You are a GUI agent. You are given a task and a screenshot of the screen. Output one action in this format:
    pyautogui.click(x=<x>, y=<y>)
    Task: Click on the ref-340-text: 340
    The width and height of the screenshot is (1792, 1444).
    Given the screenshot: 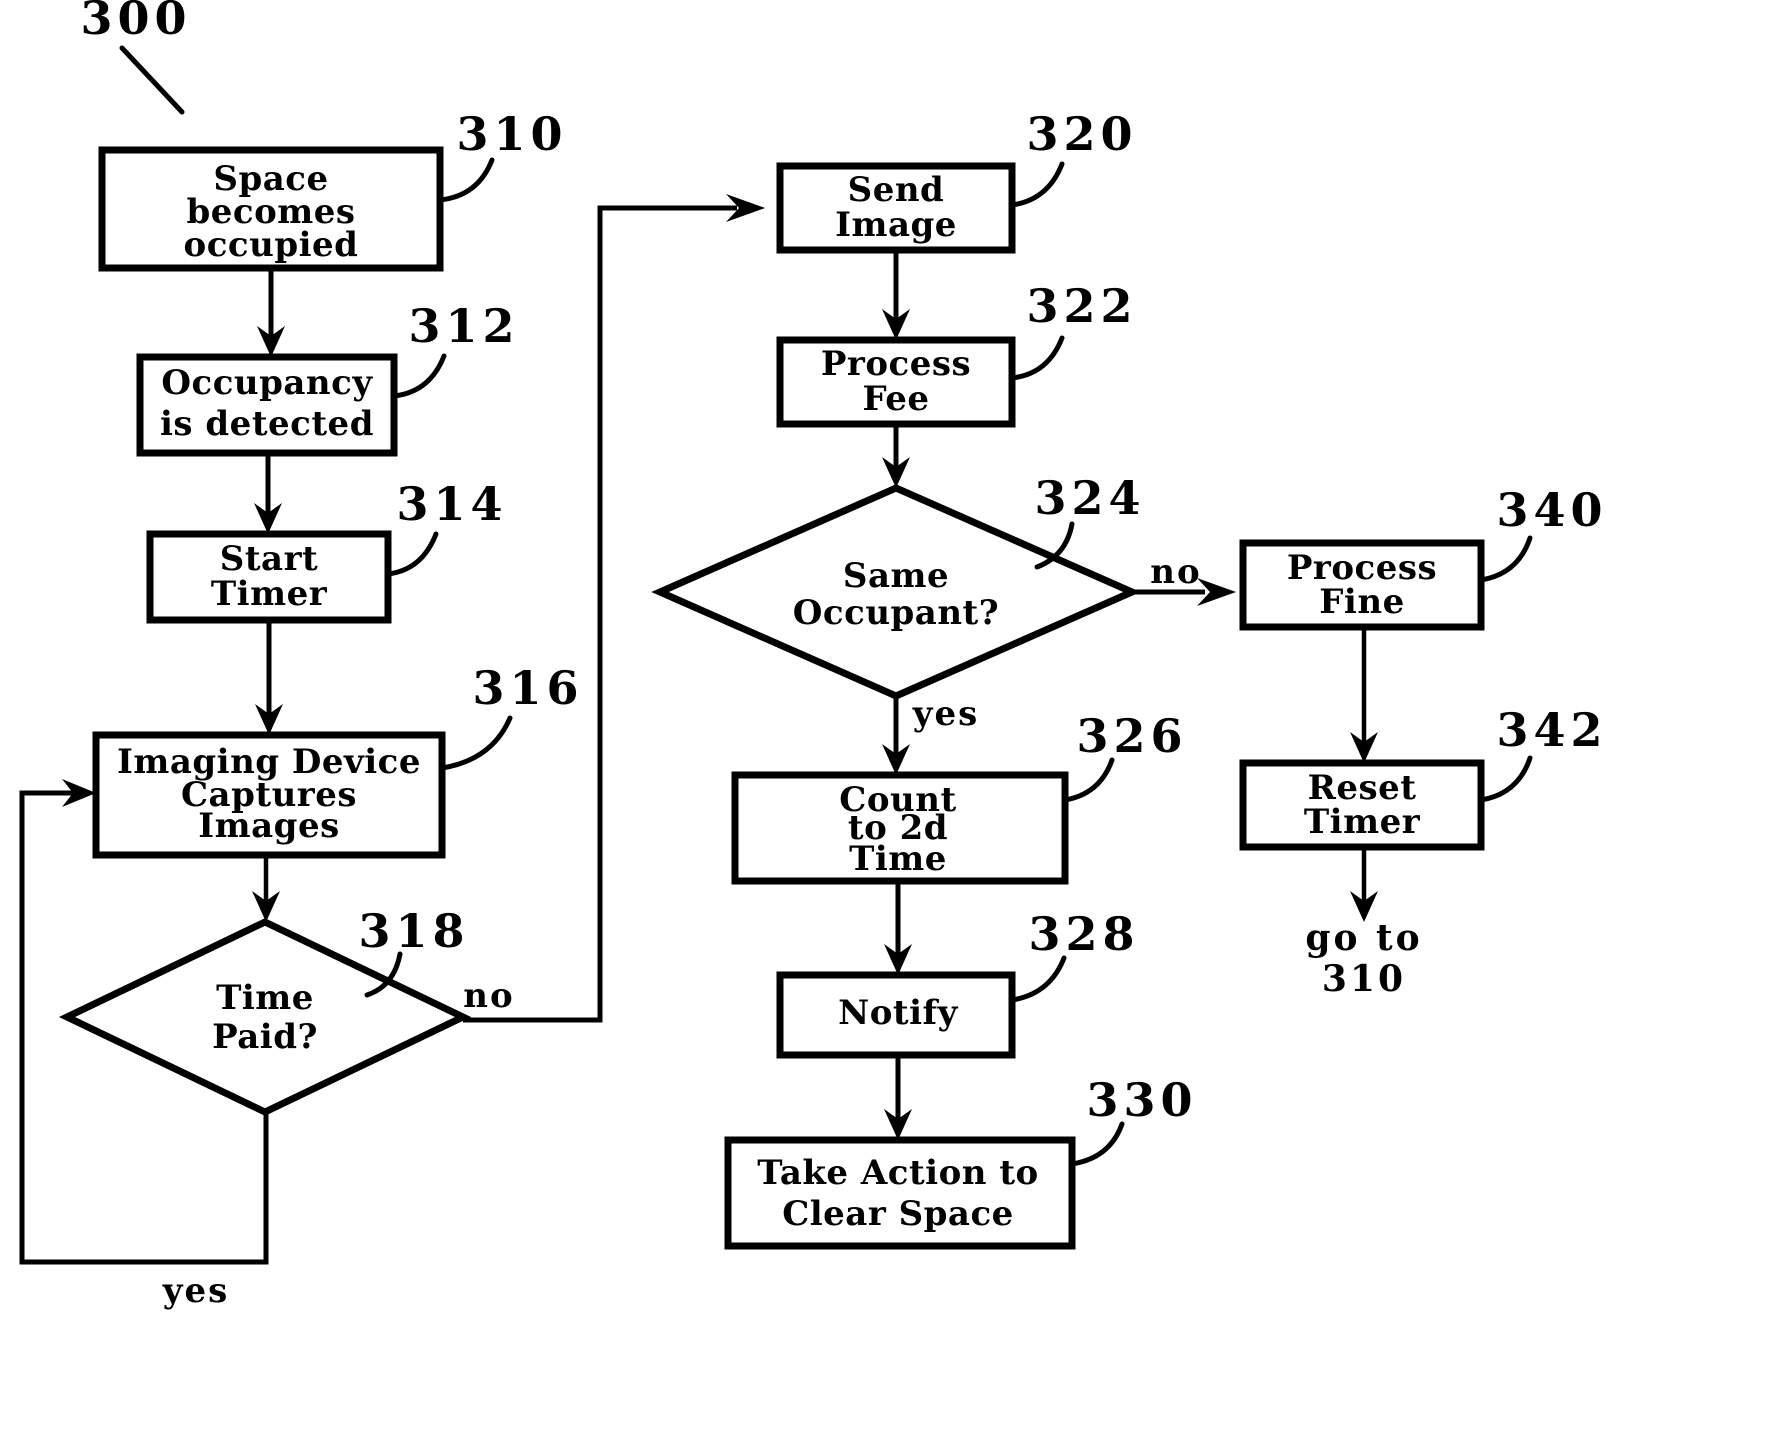 What is the action you would take?
    pyautogui.click(x=1551, y=510)
    